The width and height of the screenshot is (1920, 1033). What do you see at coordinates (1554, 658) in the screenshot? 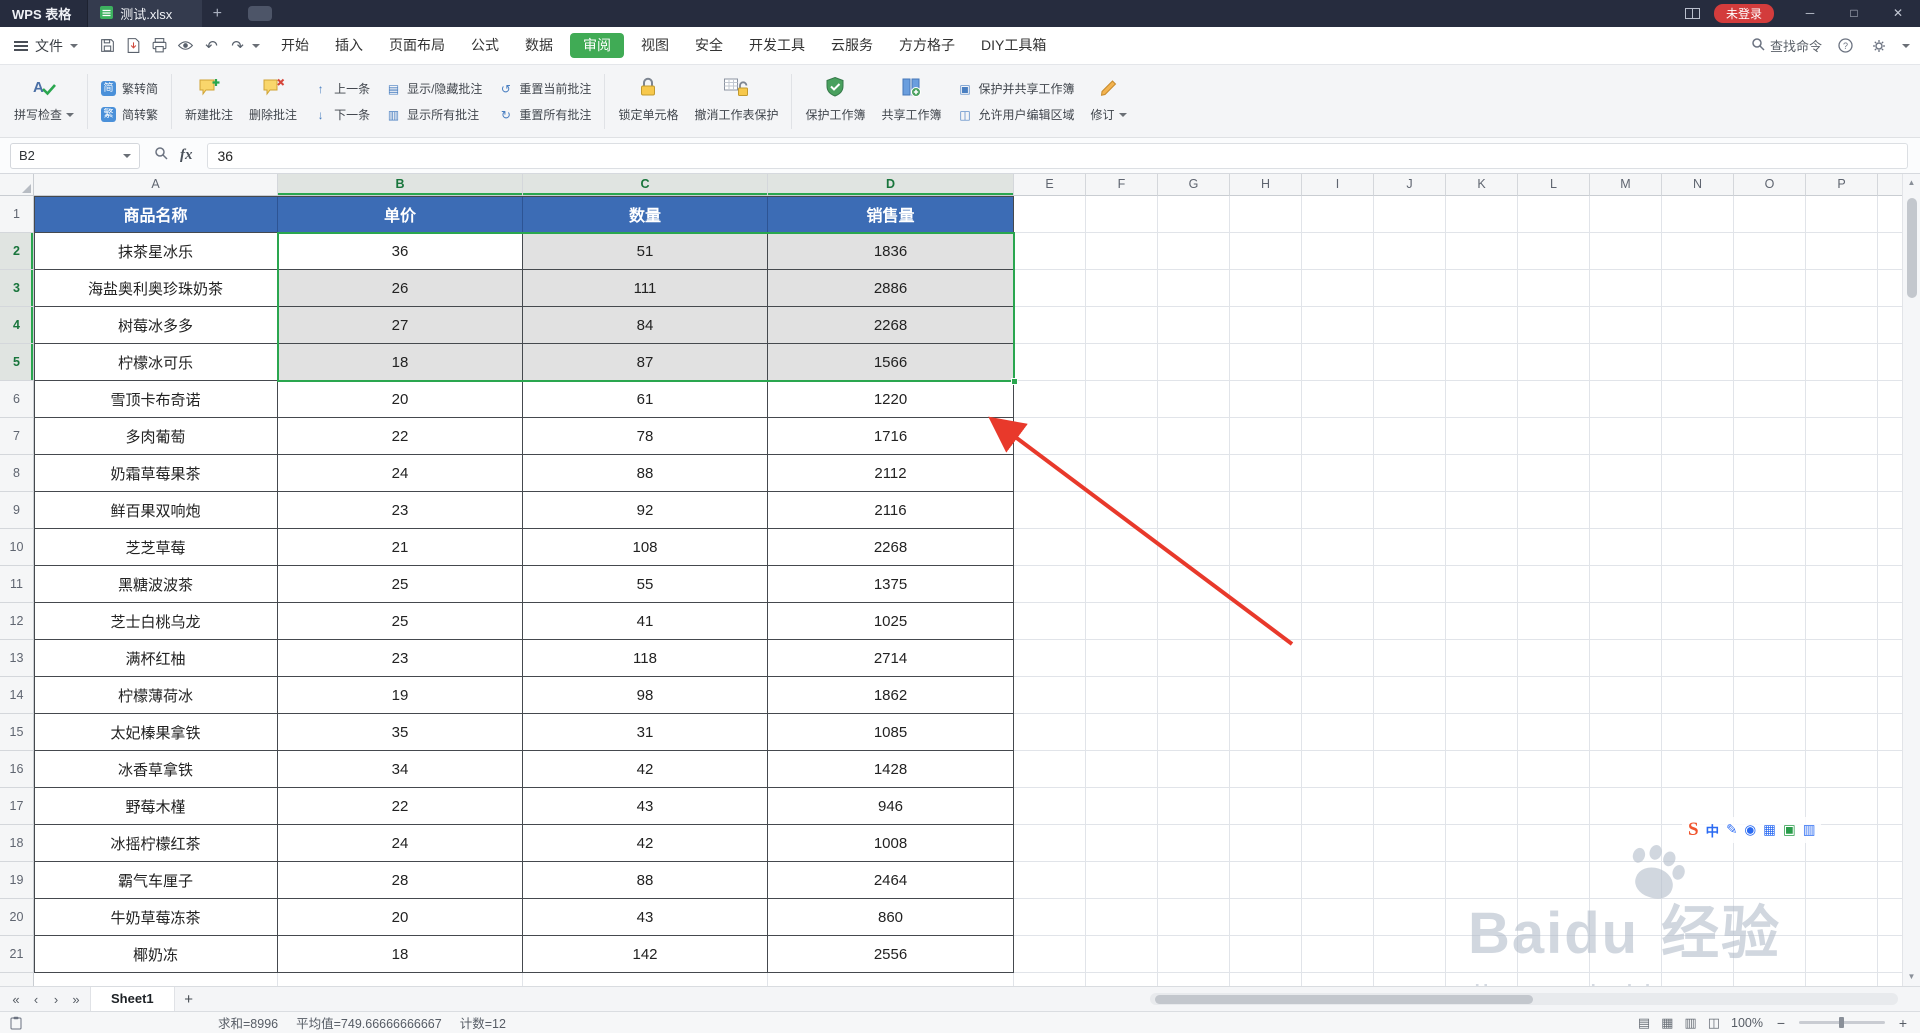
I see `cell-L13` at bounding box center [1554, 658].